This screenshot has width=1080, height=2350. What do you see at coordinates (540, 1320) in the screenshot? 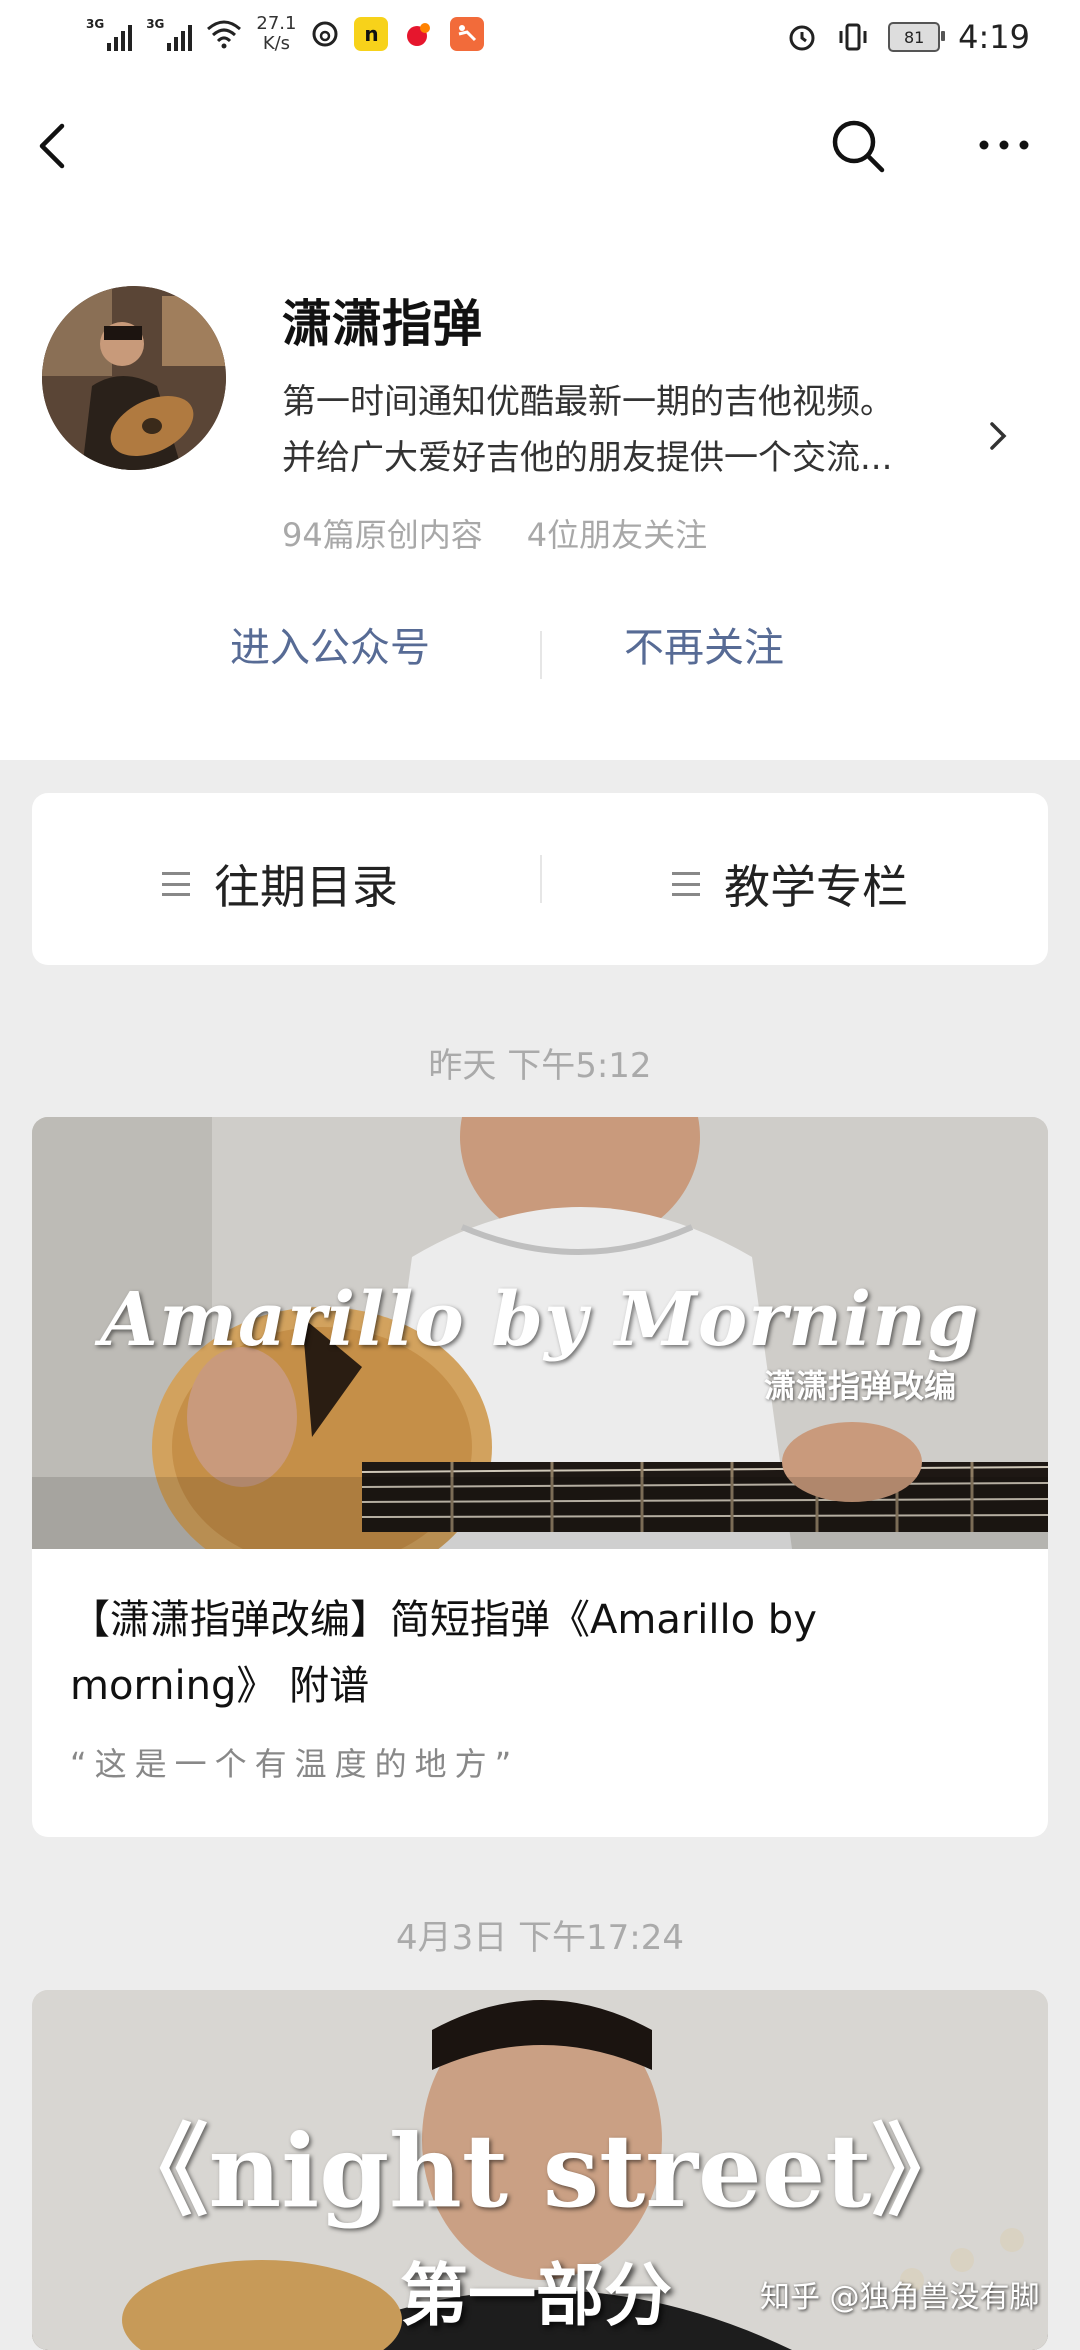
I see `cover-title: Amarillo by Morning` at bounding box center [540, 1320].